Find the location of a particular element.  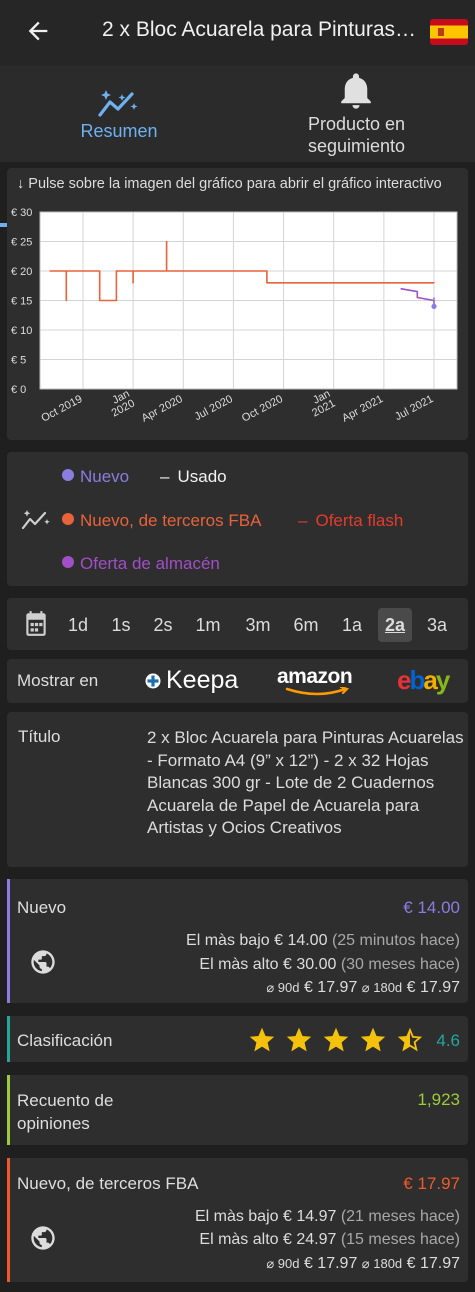

low-value: € 14.00 is located at coordinates (301, 940).